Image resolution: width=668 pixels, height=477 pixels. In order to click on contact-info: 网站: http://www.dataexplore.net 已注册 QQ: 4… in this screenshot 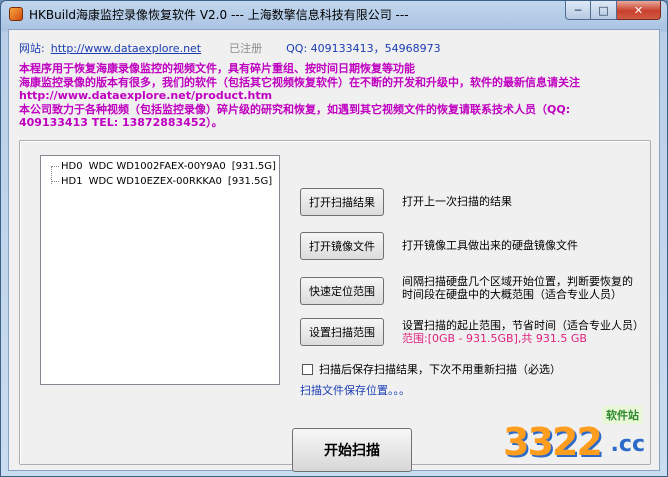, I will do `click(230, 48)`.